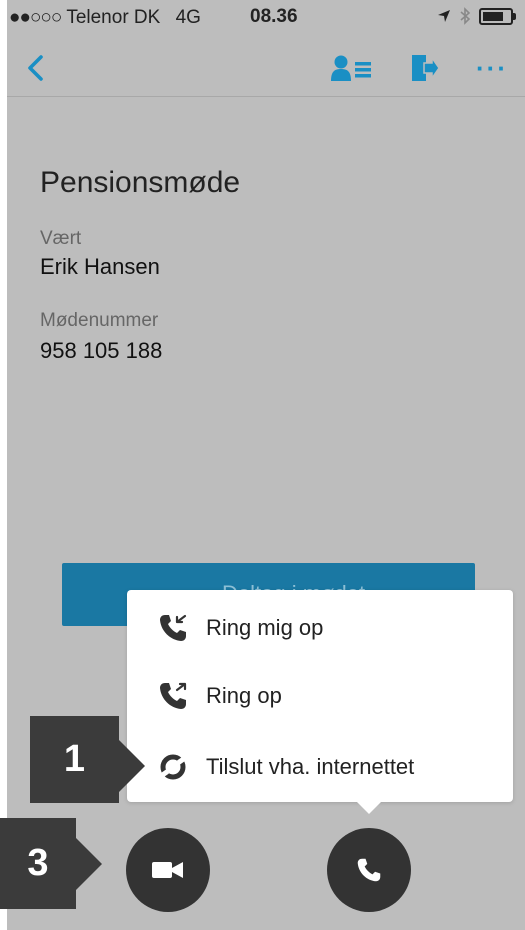  I want to click on carrier-name: Telenor DK, so click(113, 17).